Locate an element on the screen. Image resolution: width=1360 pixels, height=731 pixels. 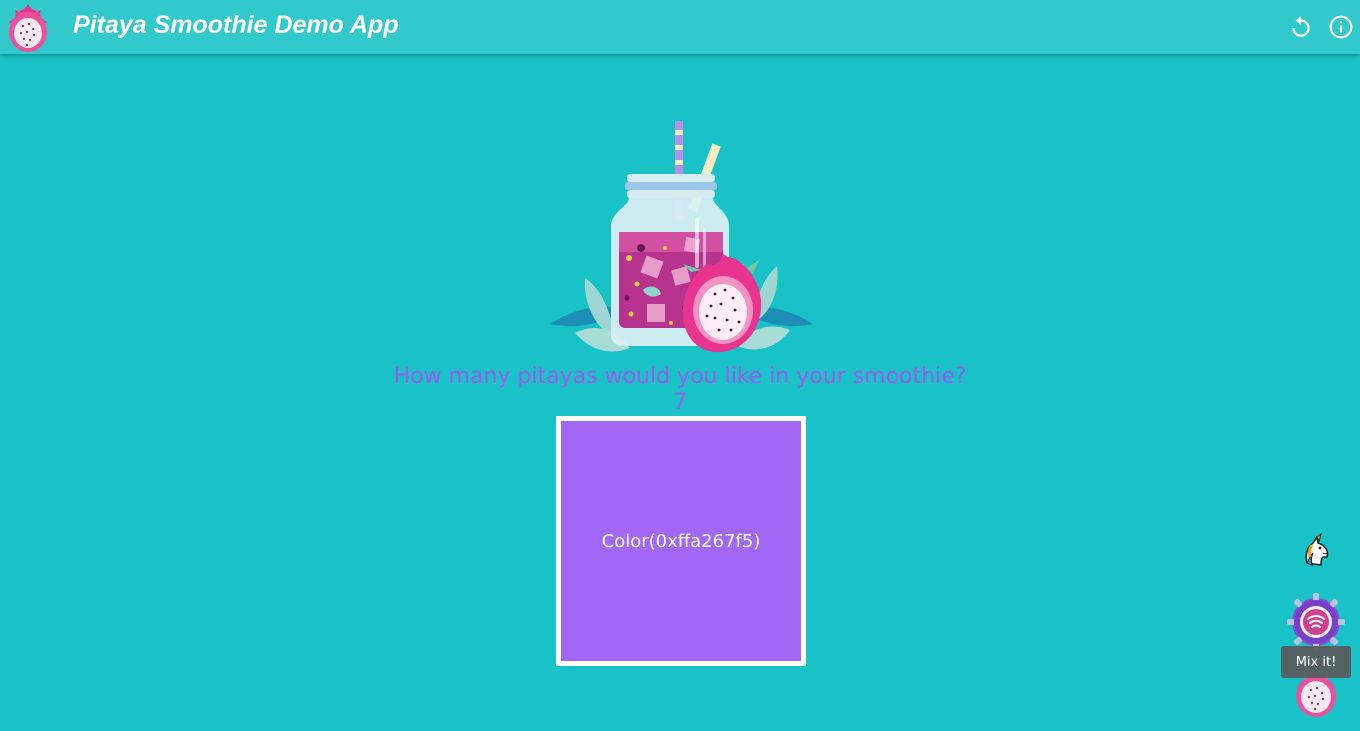
info-icon is located at coordinates (1341, 27).